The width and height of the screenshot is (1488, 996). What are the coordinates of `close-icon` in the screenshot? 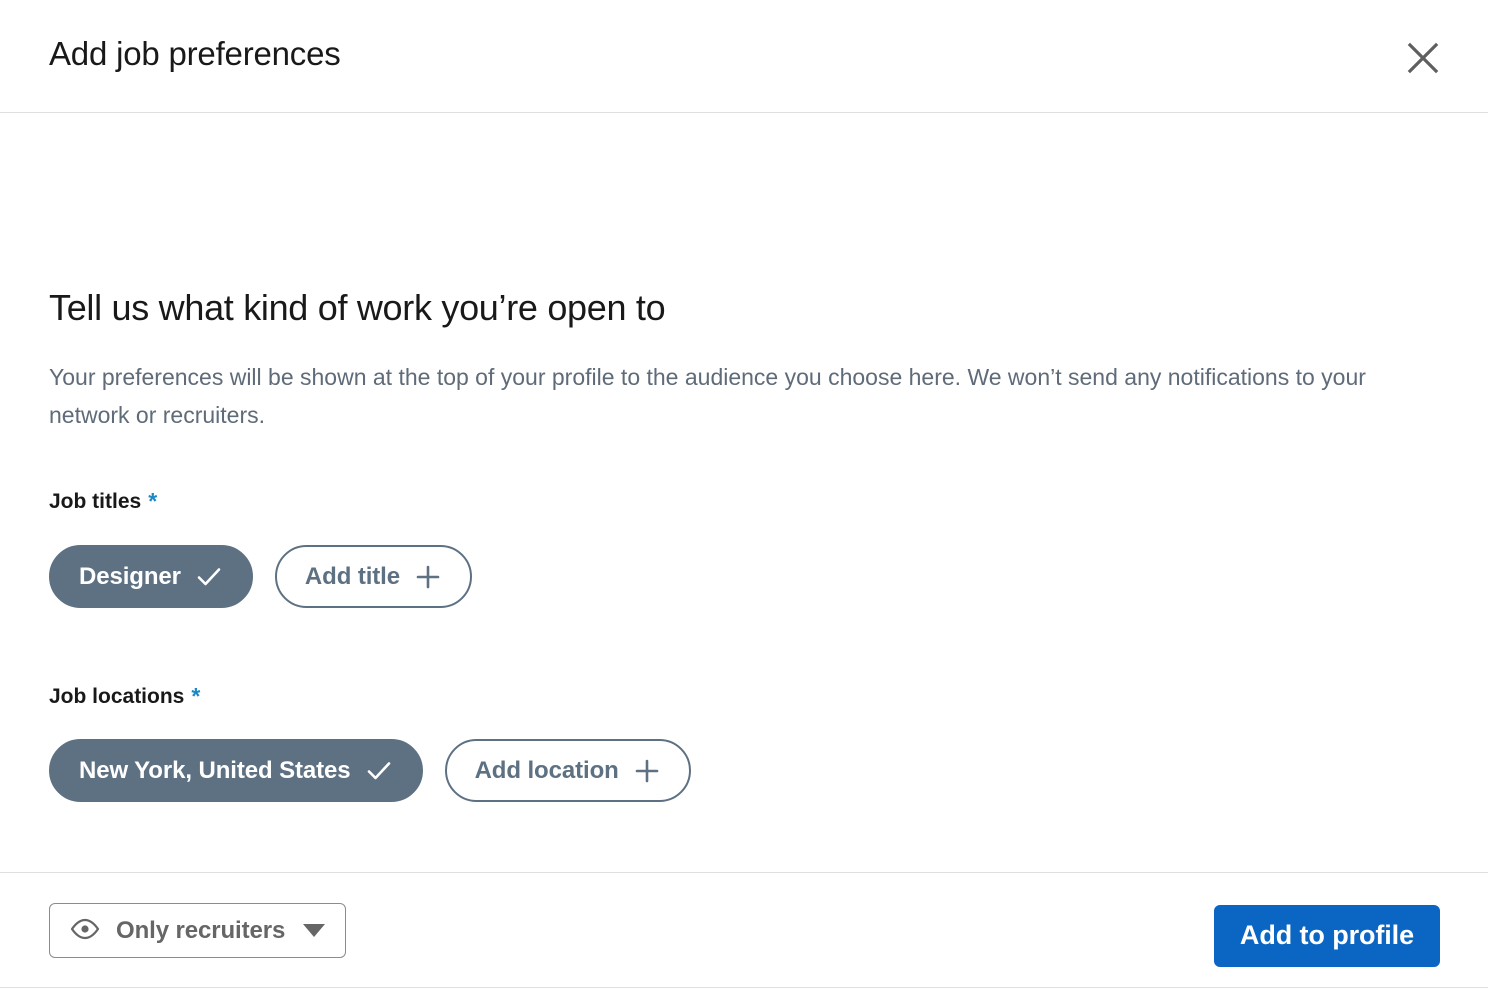 It's located at (1423, 58).